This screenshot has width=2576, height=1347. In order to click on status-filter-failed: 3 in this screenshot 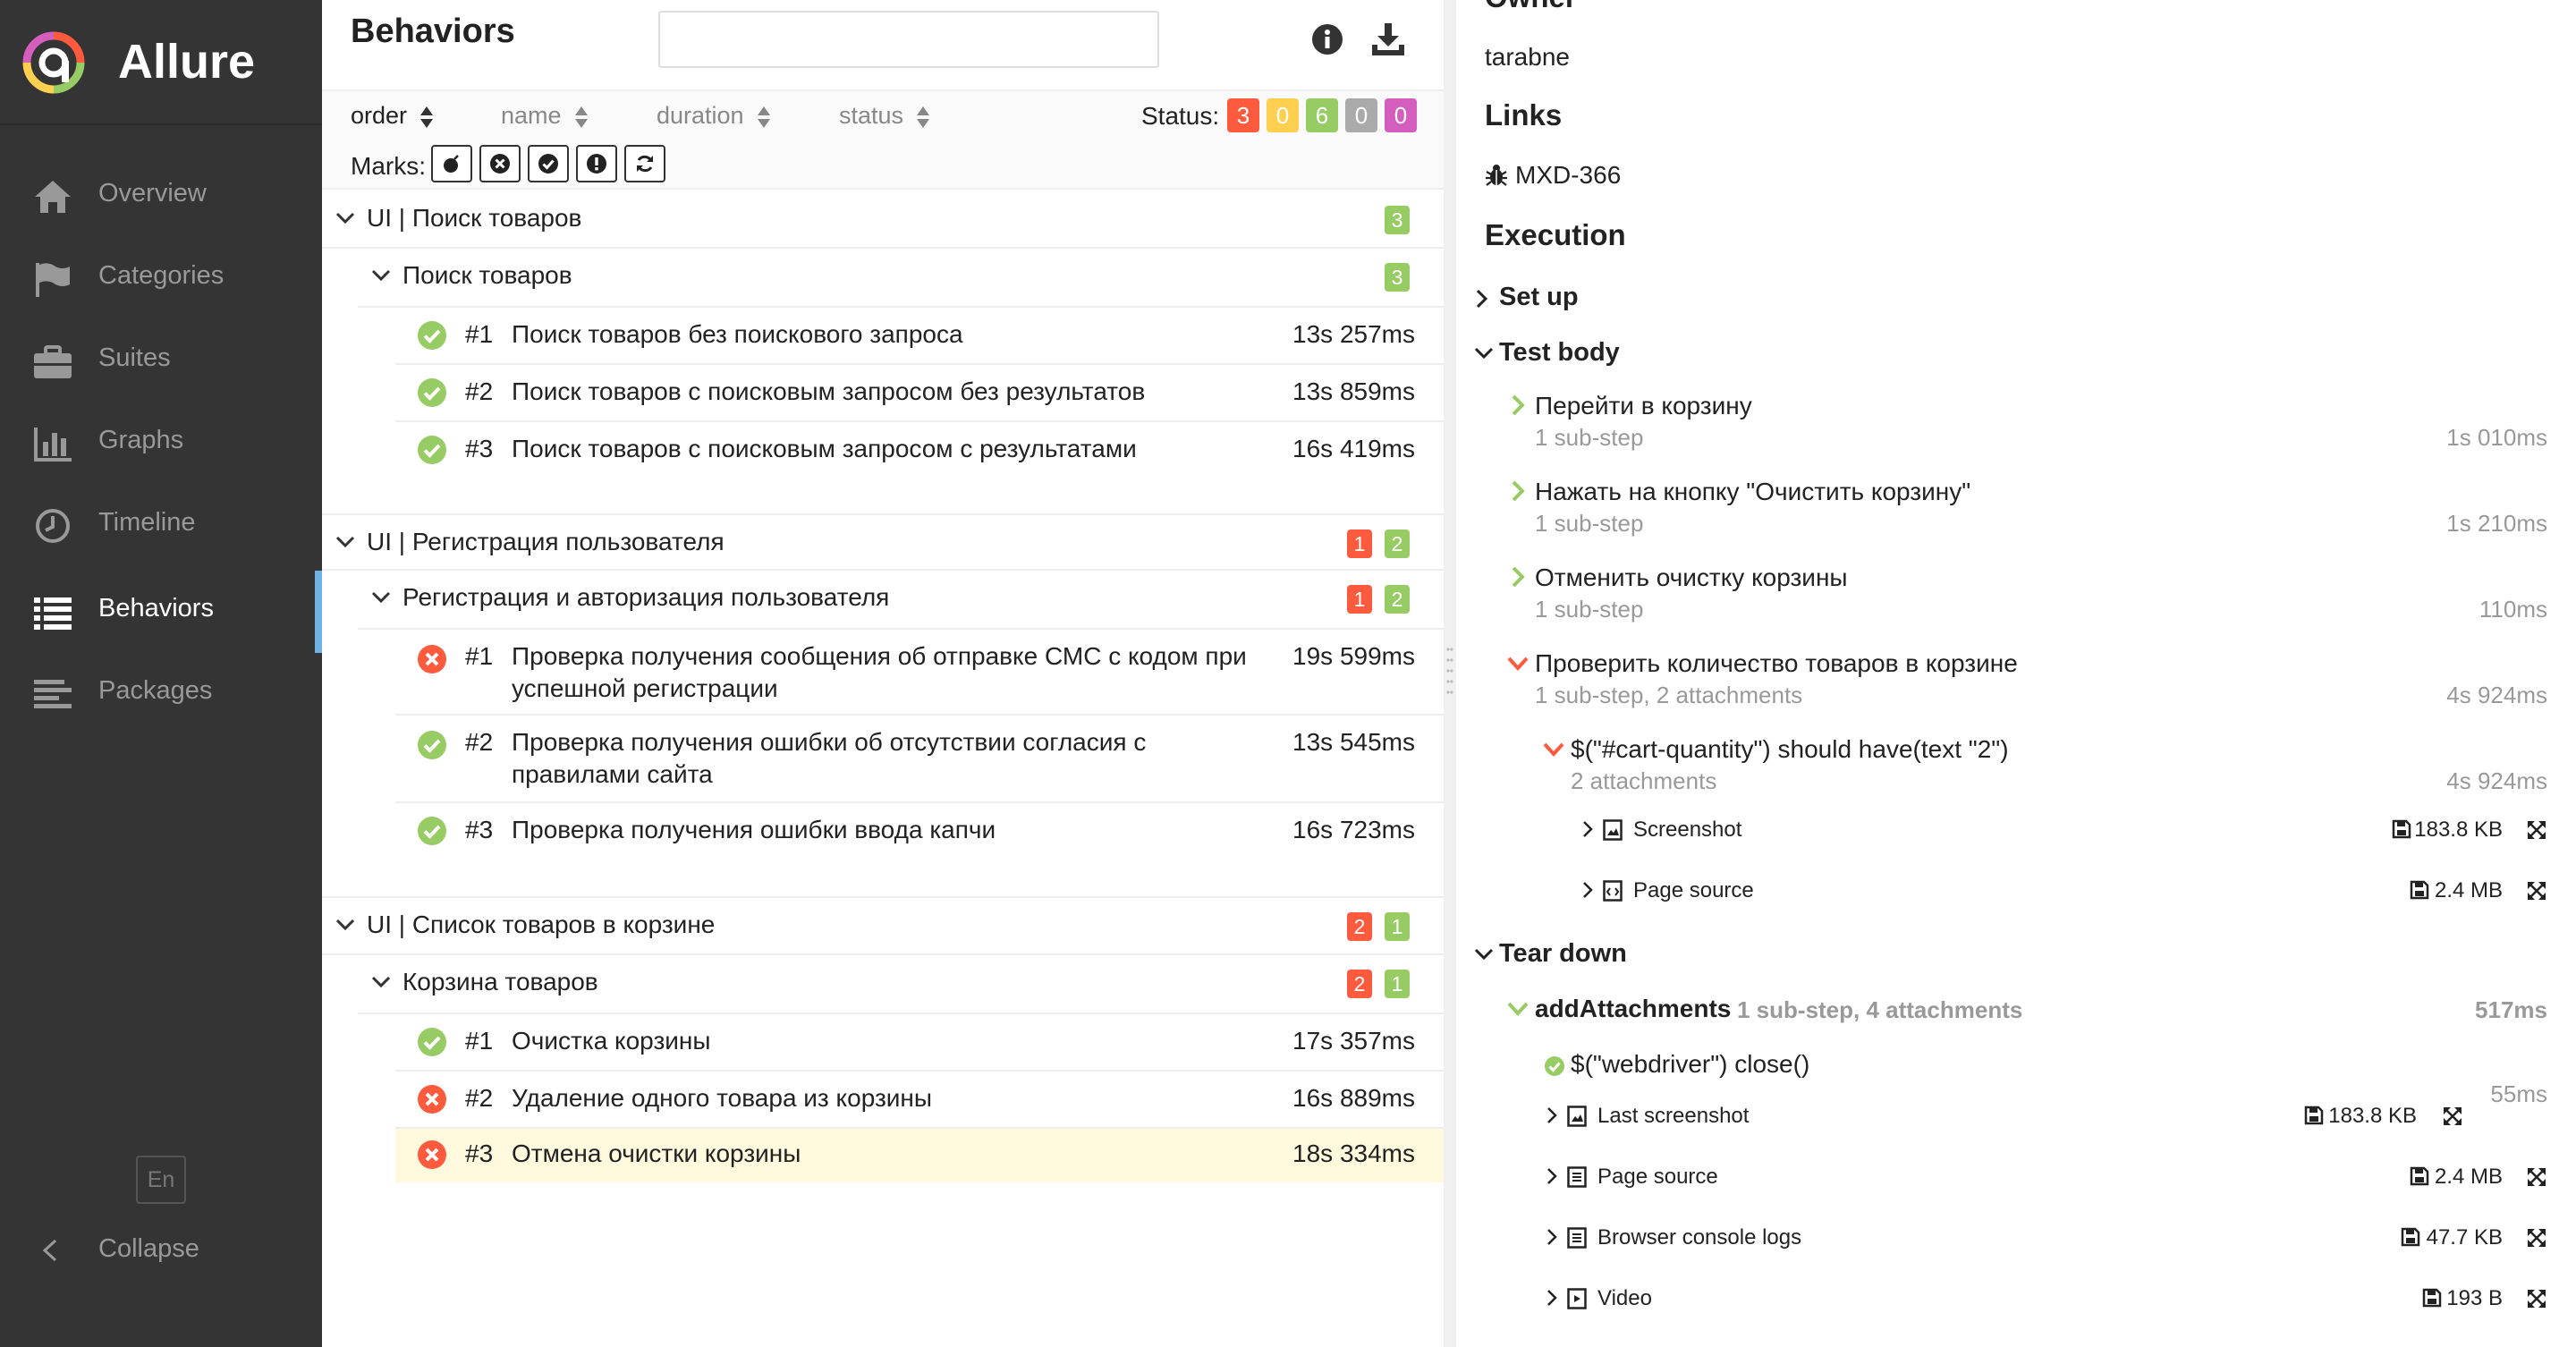, I will do `click(1243, 115)`.